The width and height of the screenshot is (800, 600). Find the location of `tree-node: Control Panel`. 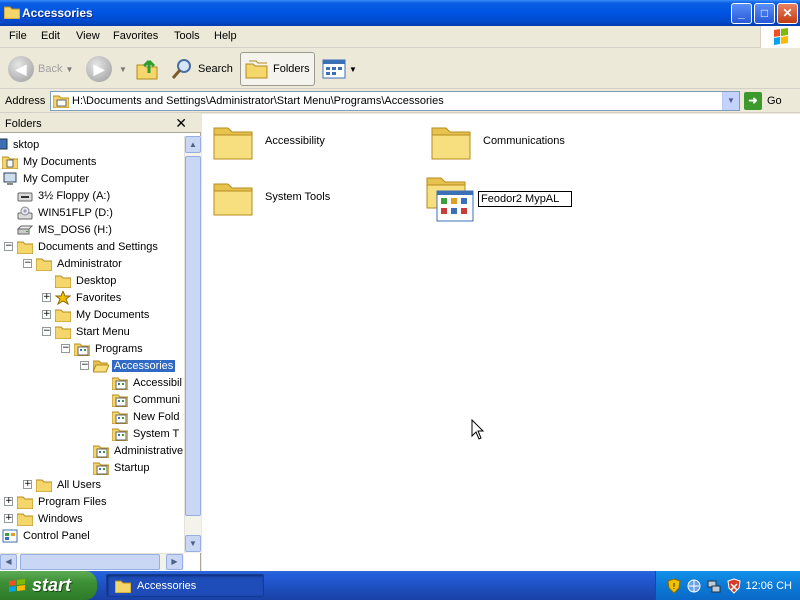

tree-node: Control Panel is located at coordinates (47, 535).